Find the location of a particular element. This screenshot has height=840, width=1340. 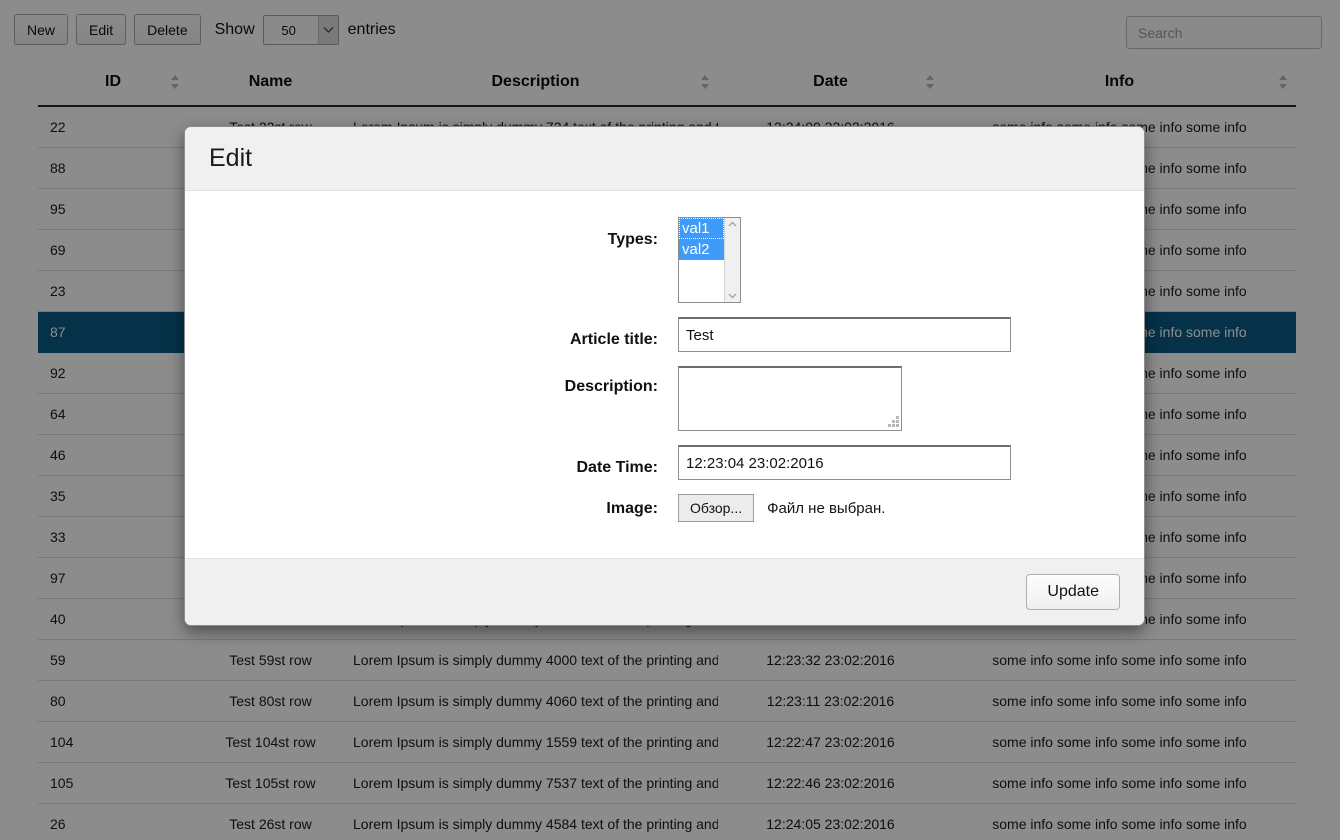

form-row-types: Types: val1 val2 is located at coordinates (664, 260).